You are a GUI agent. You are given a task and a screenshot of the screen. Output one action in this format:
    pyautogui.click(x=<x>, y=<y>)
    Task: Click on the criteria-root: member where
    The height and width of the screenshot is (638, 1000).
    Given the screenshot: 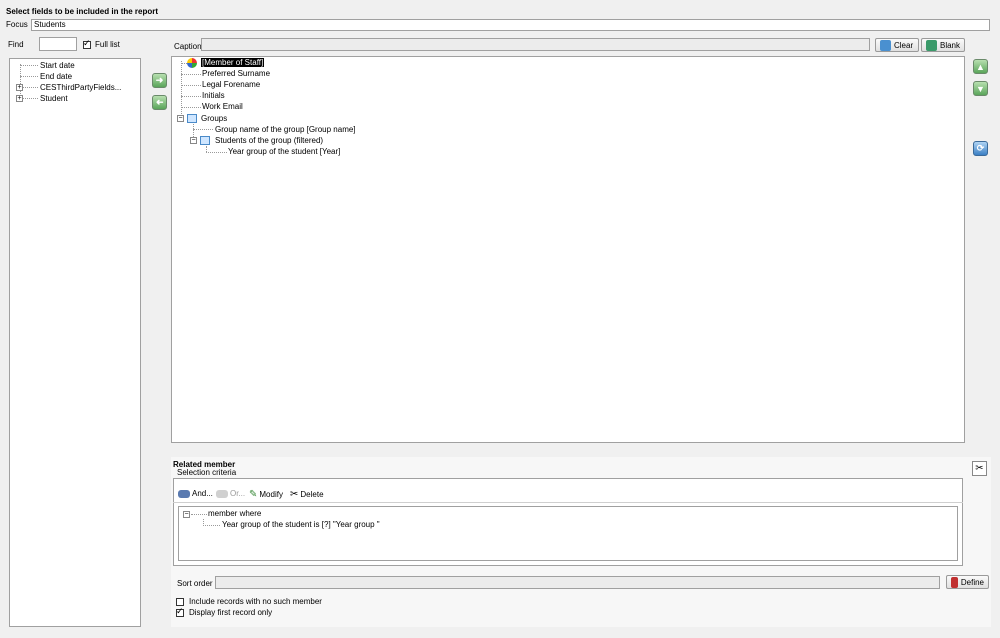 What is the action you would take?
    pyautogui.click(x=234, y=513)
    